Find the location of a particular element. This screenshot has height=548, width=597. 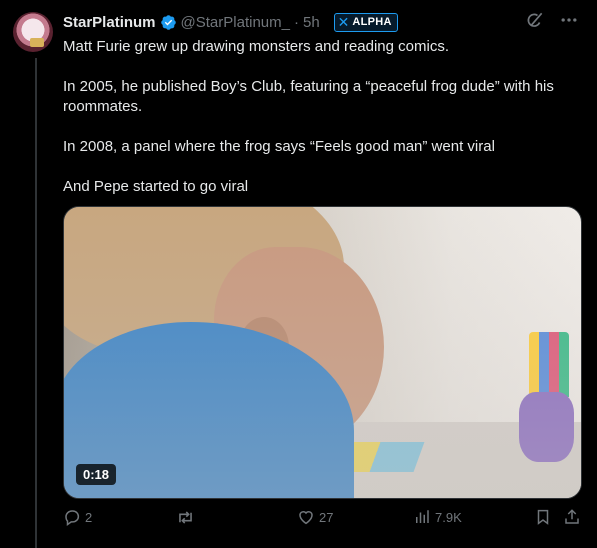

repost-icon is located at coordinates (185, 517).